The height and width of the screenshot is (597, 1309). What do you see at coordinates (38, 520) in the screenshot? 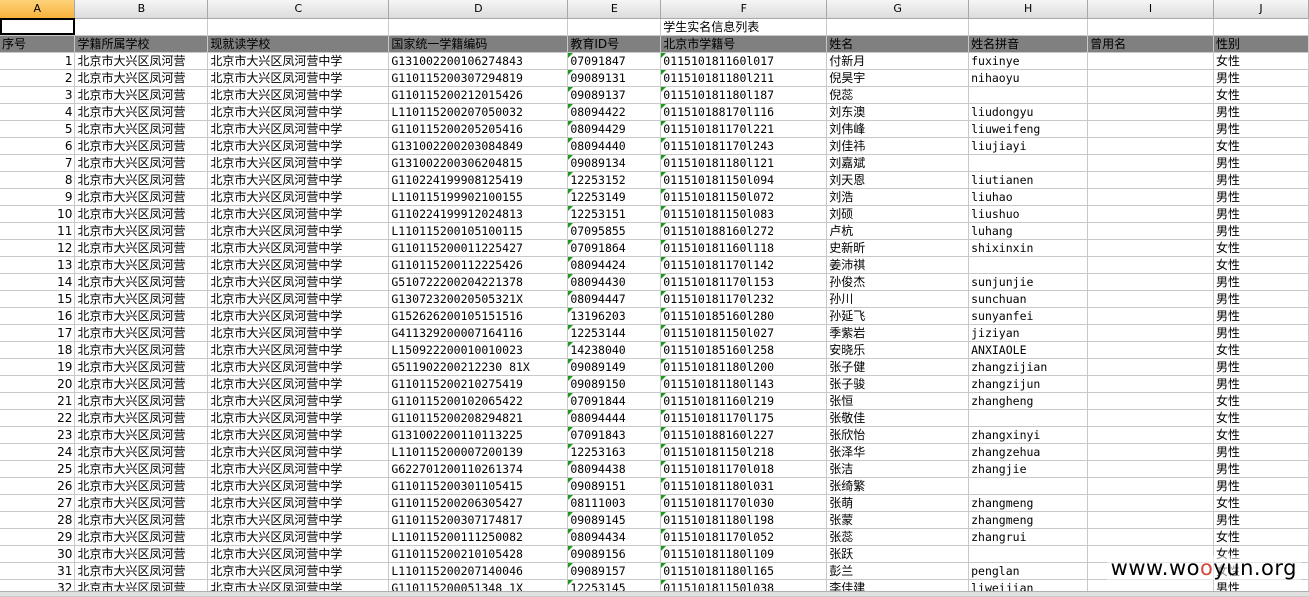
I see `row-number-cell: 28` at bounding box center [38, 520].